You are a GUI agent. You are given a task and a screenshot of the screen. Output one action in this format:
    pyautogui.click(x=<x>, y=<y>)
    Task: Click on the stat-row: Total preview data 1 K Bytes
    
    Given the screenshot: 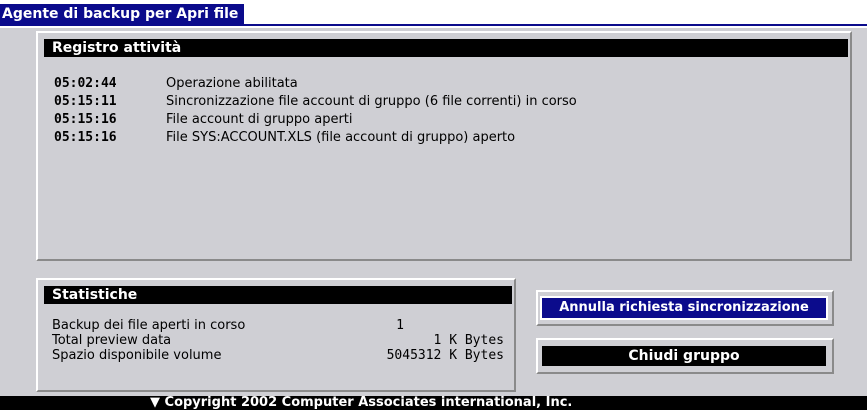 What is the action you would take?
    pyautogui.click(x=280, y=341)
    